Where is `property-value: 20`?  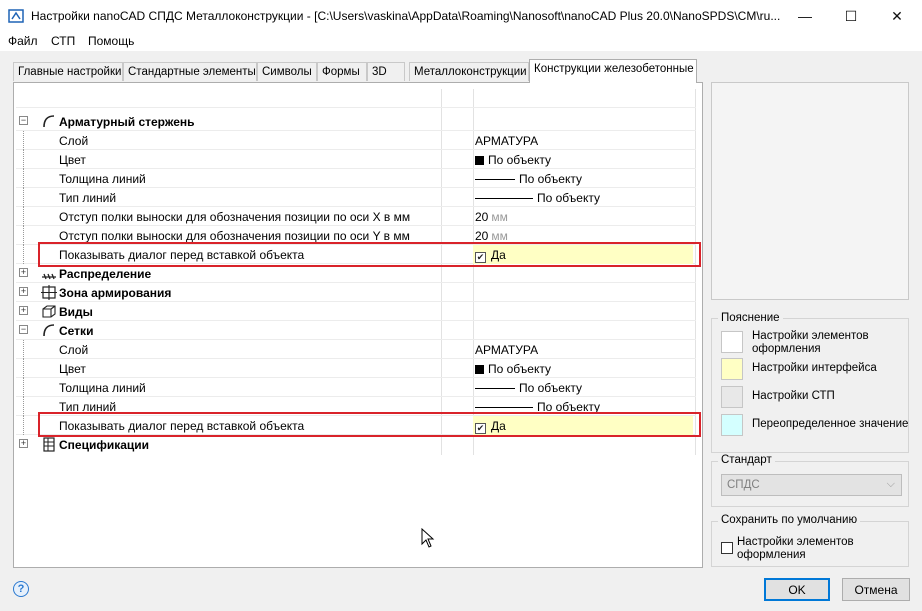
property-value: 20 is located at coordinates (482, 236).